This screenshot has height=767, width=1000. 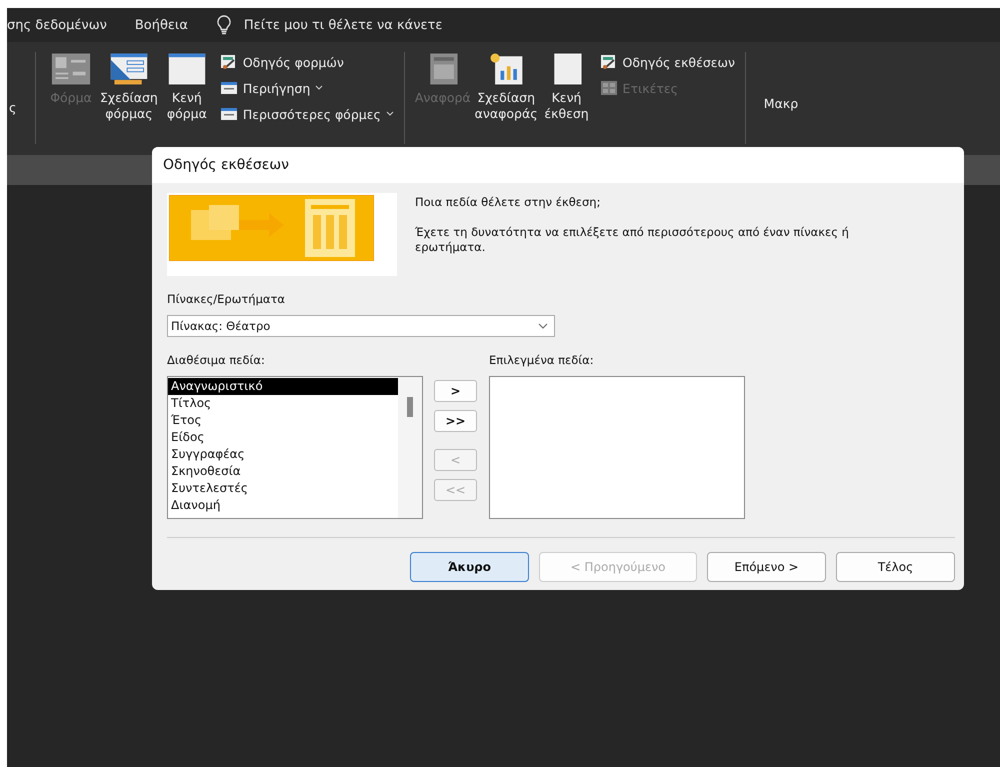 I want to click on dialog-button: Άκυρο, so click(x=469, y=567).